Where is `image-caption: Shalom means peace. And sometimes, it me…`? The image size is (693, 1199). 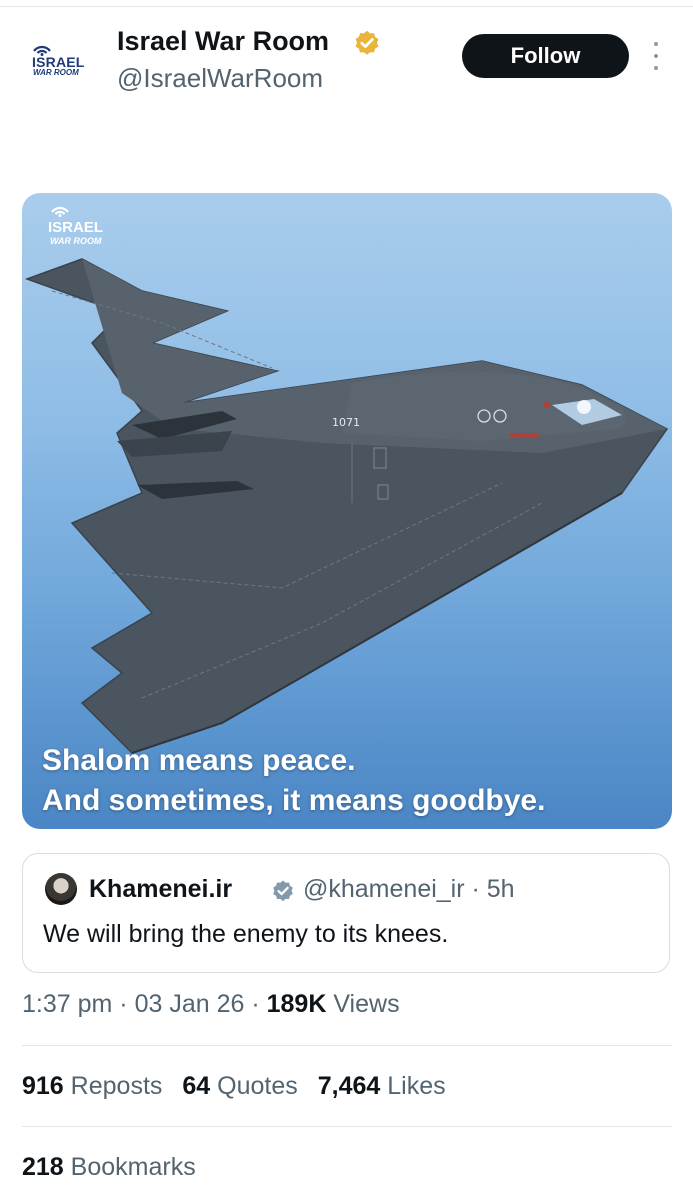 image-caption: Shalom means peace. And sometimes, it me… is located at coordinates (293, 781).